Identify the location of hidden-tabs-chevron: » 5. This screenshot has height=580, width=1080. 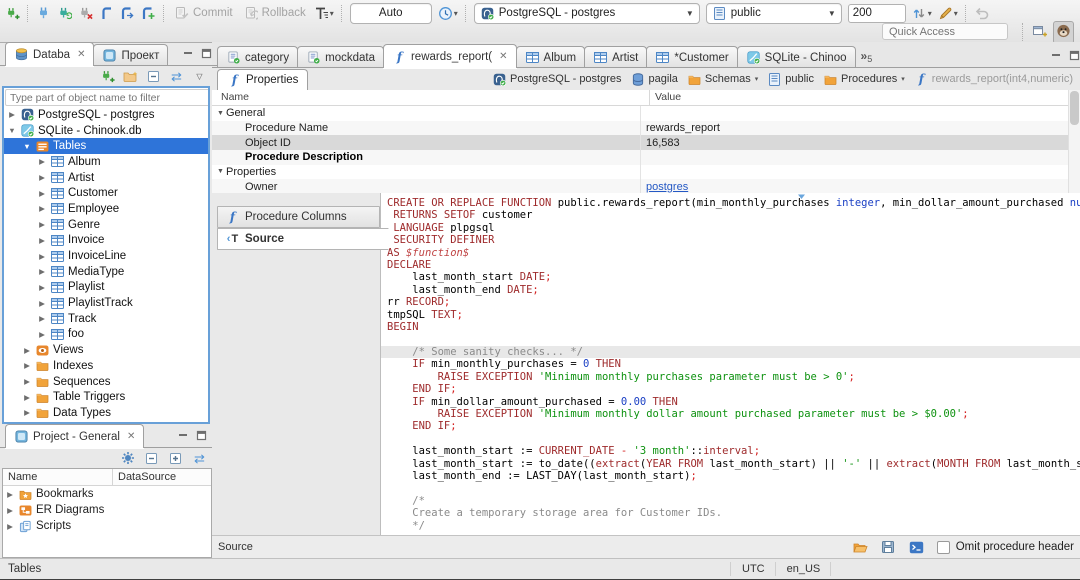
(867, 56).